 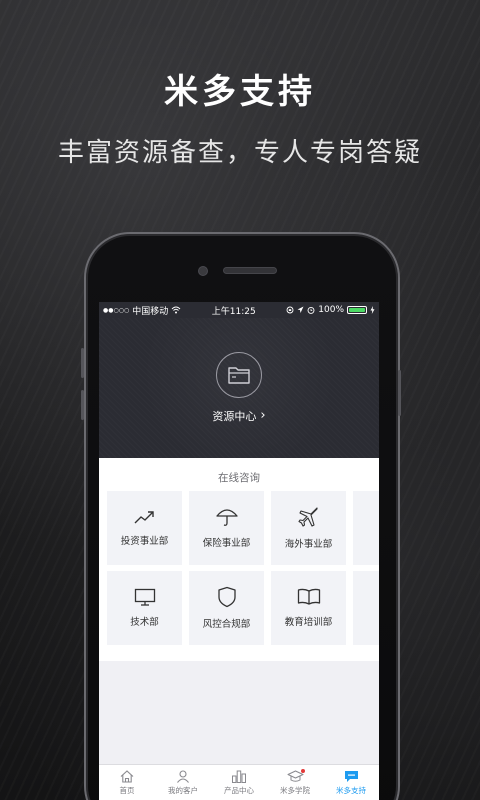 What do you see at coordinates (176, 310) in the screenshot?
I see `wifi-icon` at bounding box center [176, 310].